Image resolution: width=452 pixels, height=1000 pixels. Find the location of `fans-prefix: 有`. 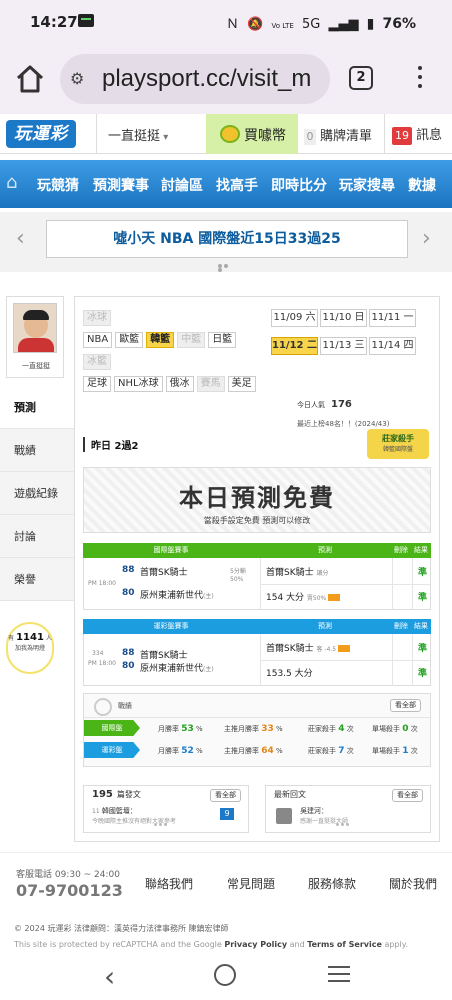

fans-prefix: 有 is located at coordinates (11, 638).